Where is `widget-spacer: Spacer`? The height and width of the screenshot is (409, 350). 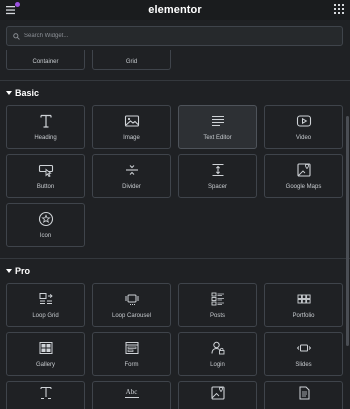
widget-spacer: Spacer is located at coordinates (217, 176).